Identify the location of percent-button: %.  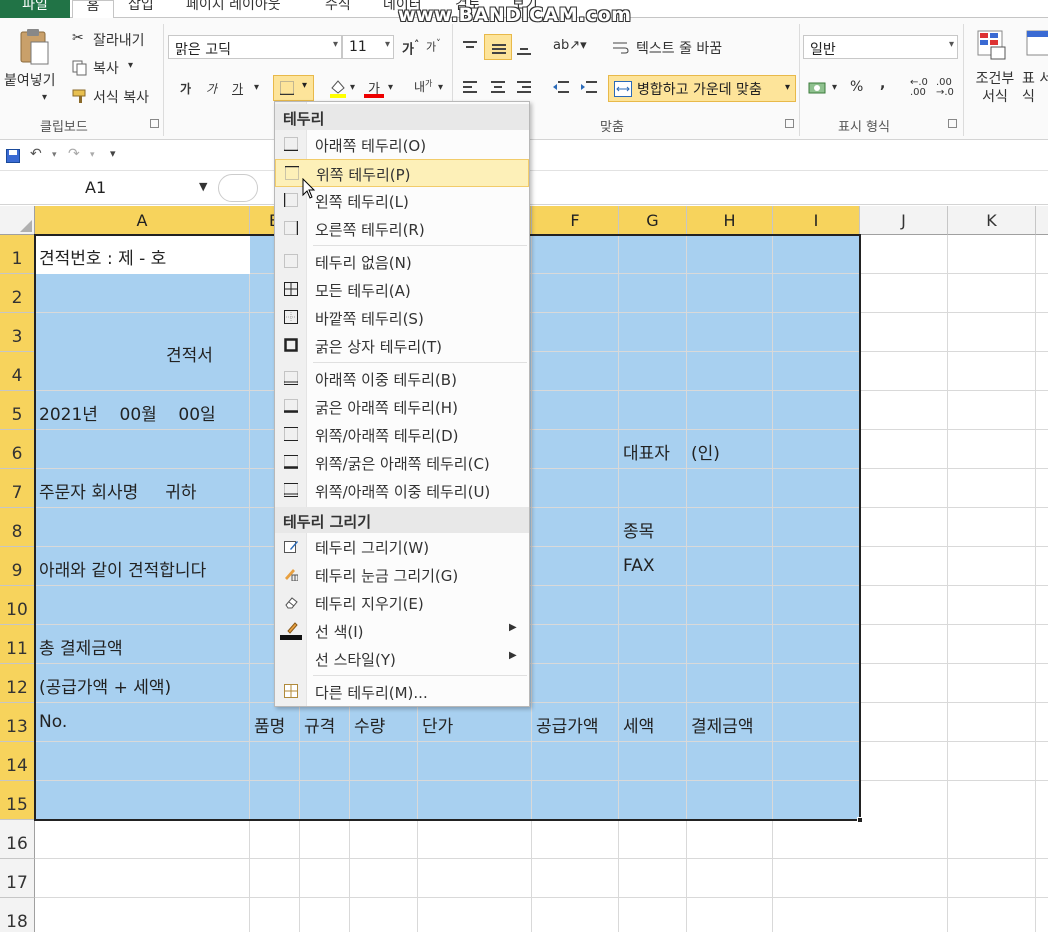
(856, 87).